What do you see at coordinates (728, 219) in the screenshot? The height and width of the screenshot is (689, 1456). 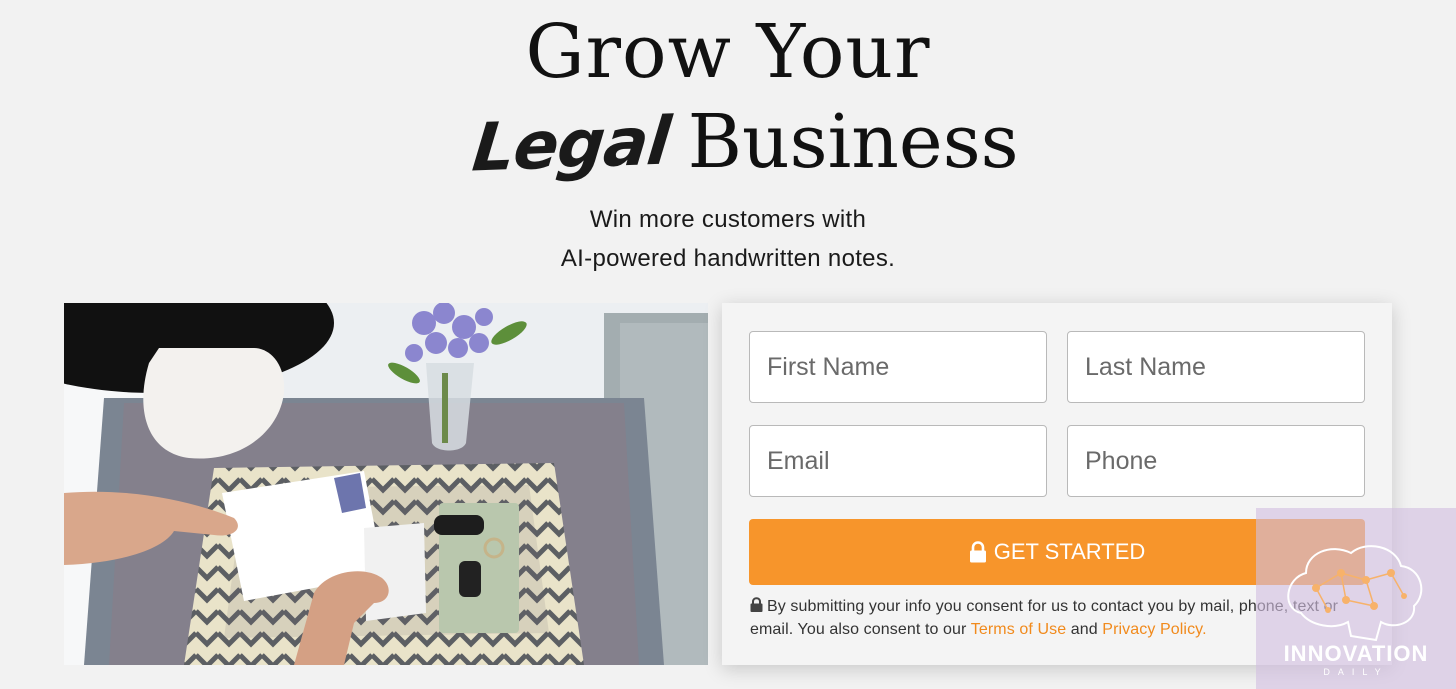 I see `subtitle-line-1: Win more customers with` at bounding box center [728, 219].